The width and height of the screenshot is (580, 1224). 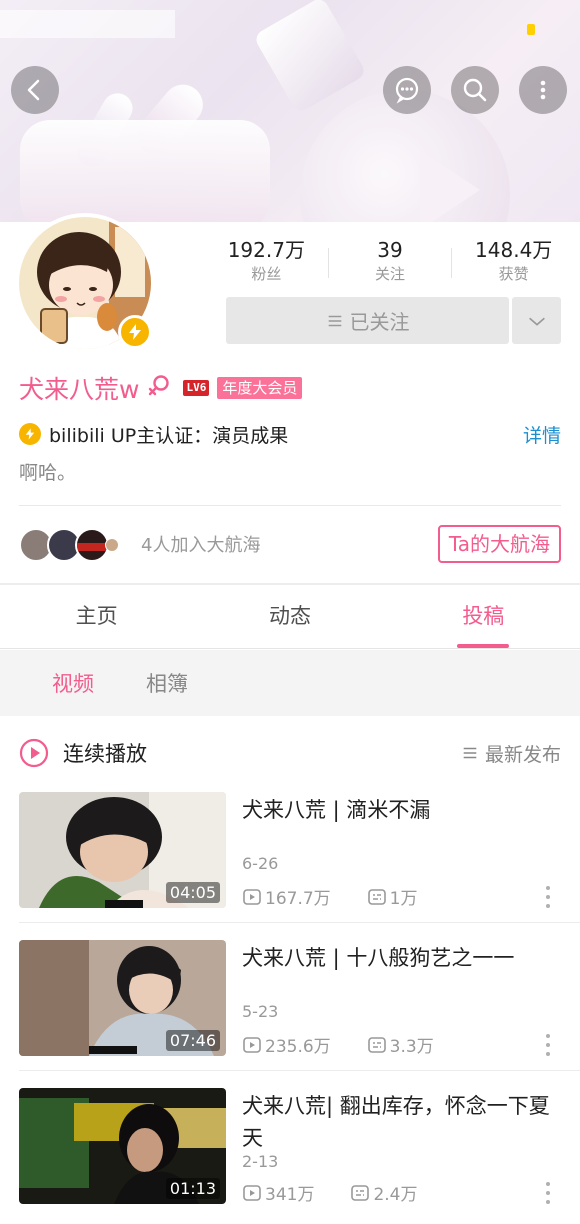 What do you see at coordinates (483, 616) in the screenshot?
I see `tab-uploads: 投稿` at bounding box center [483, 616].